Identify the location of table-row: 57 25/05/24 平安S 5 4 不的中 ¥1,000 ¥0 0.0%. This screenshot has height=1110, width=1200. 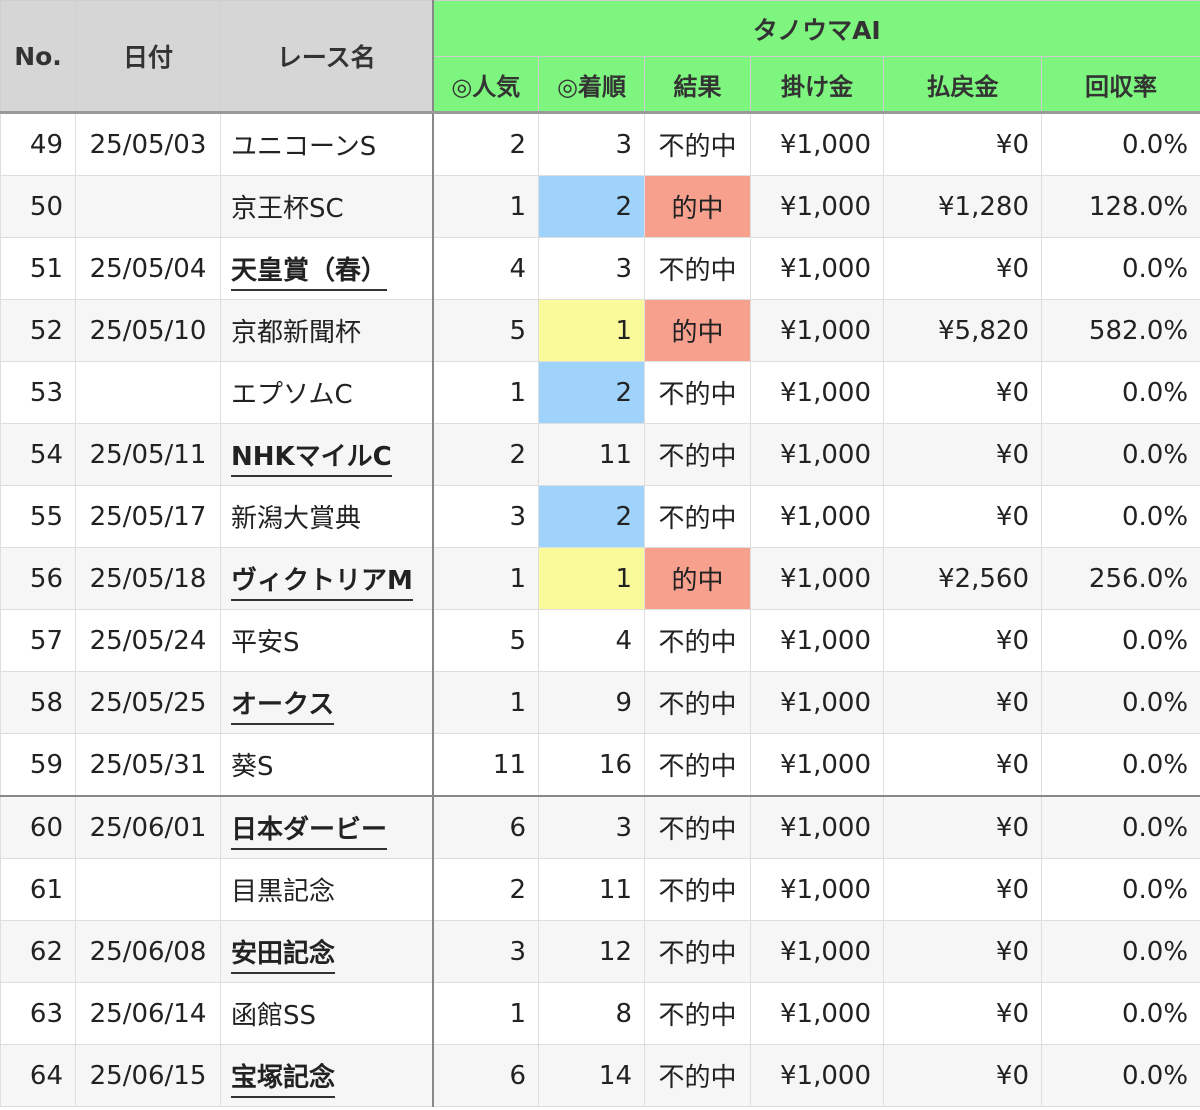
(600, 640).